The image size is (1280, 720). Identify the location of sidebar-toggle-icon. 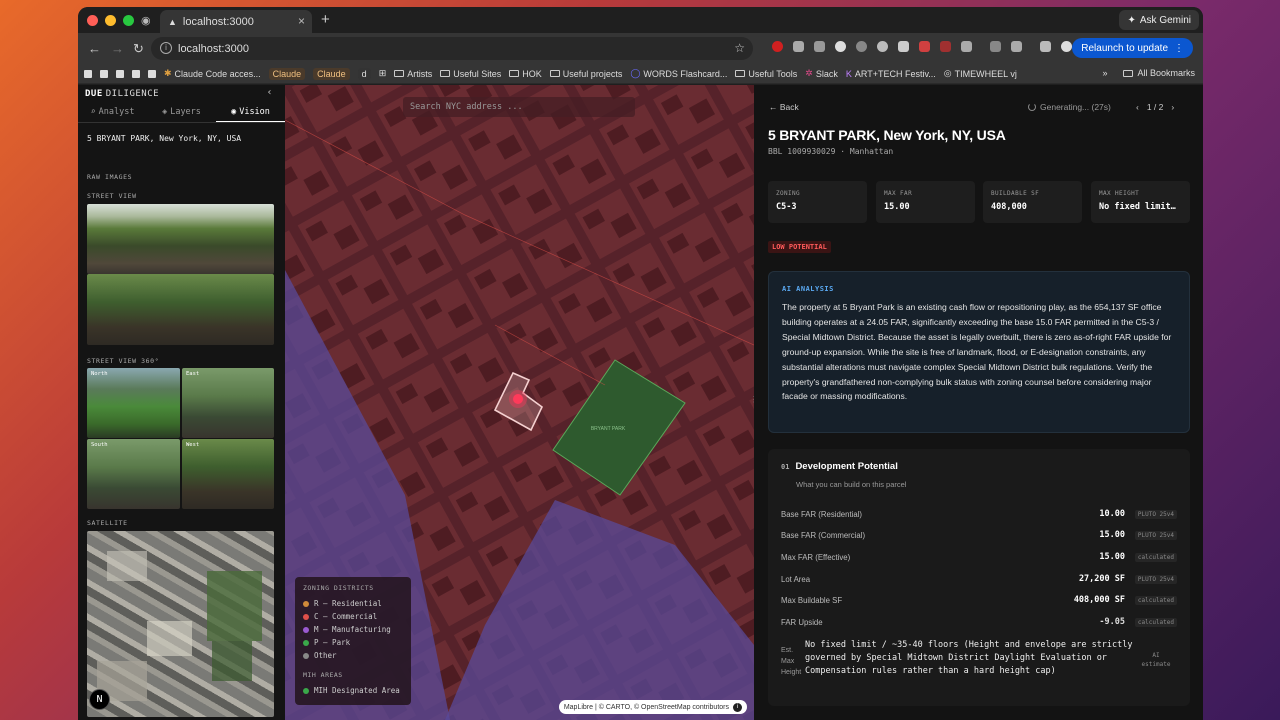
(995, 46).